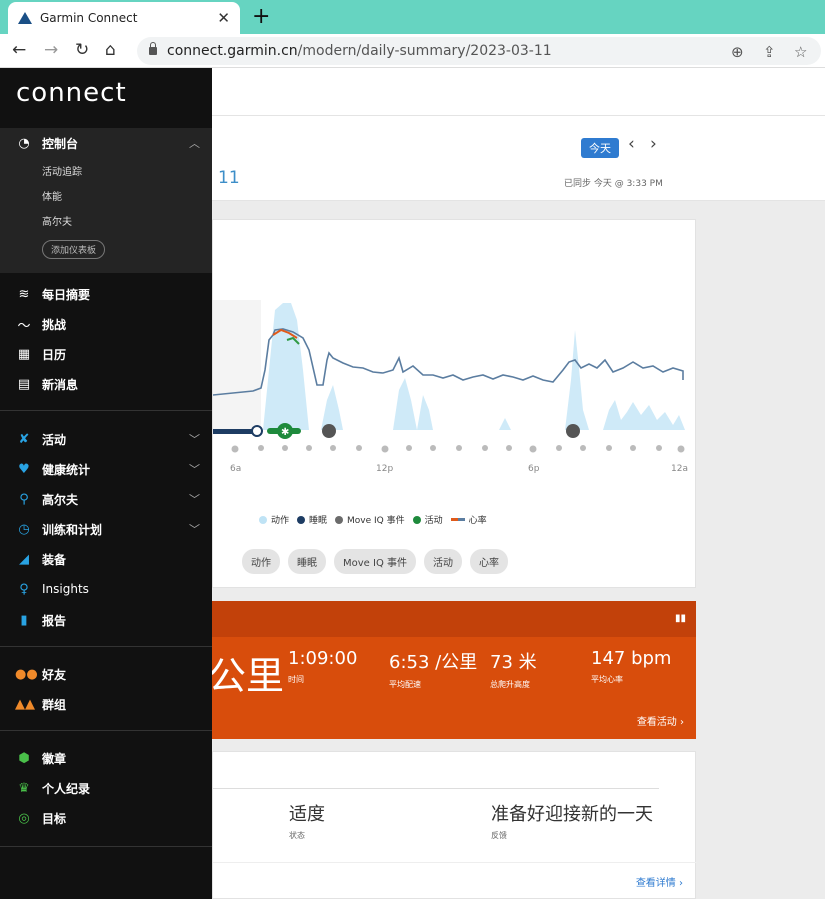 This screenshot has width=825, height=899. Describe the element at coordinates (106, 294) in the screenshot. I see `sidebar-item-daily-summary: ≋ 每日摘要` at that location.